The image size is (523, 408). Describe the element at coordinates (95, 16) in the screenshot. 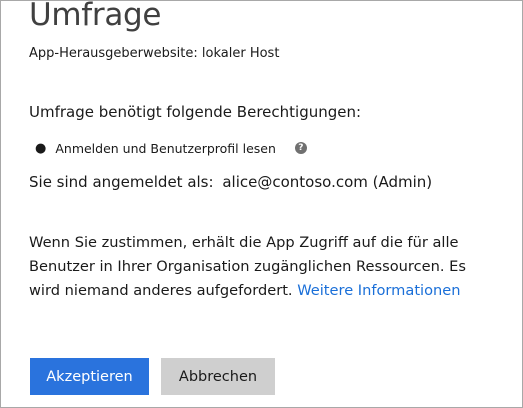

I see `dialog-title: Umfrage` at that location.